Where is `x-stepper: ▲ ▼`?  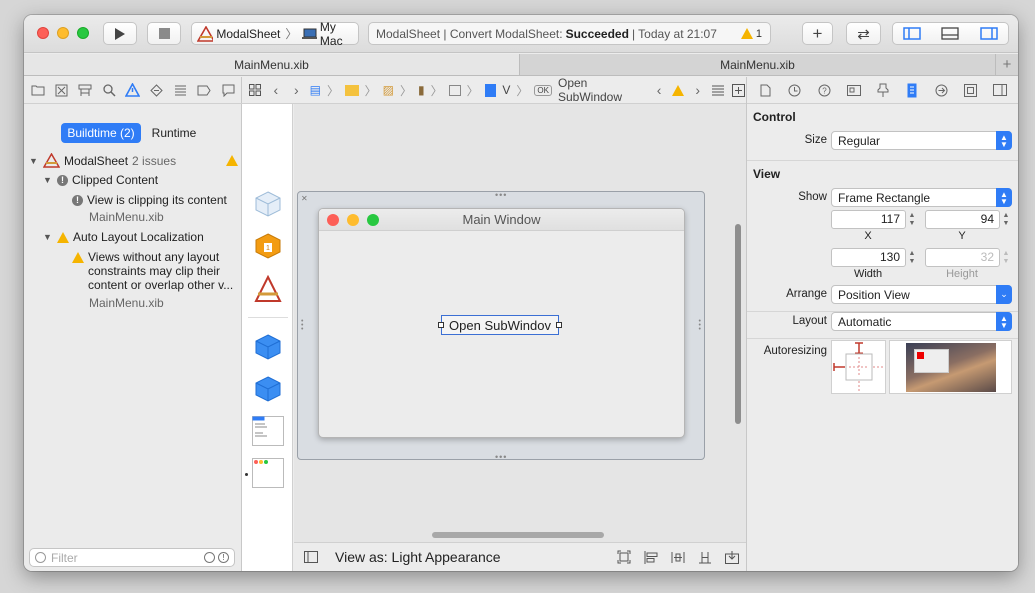 x-stepper: ▲ ▼ is located at coordinates (912, 219).